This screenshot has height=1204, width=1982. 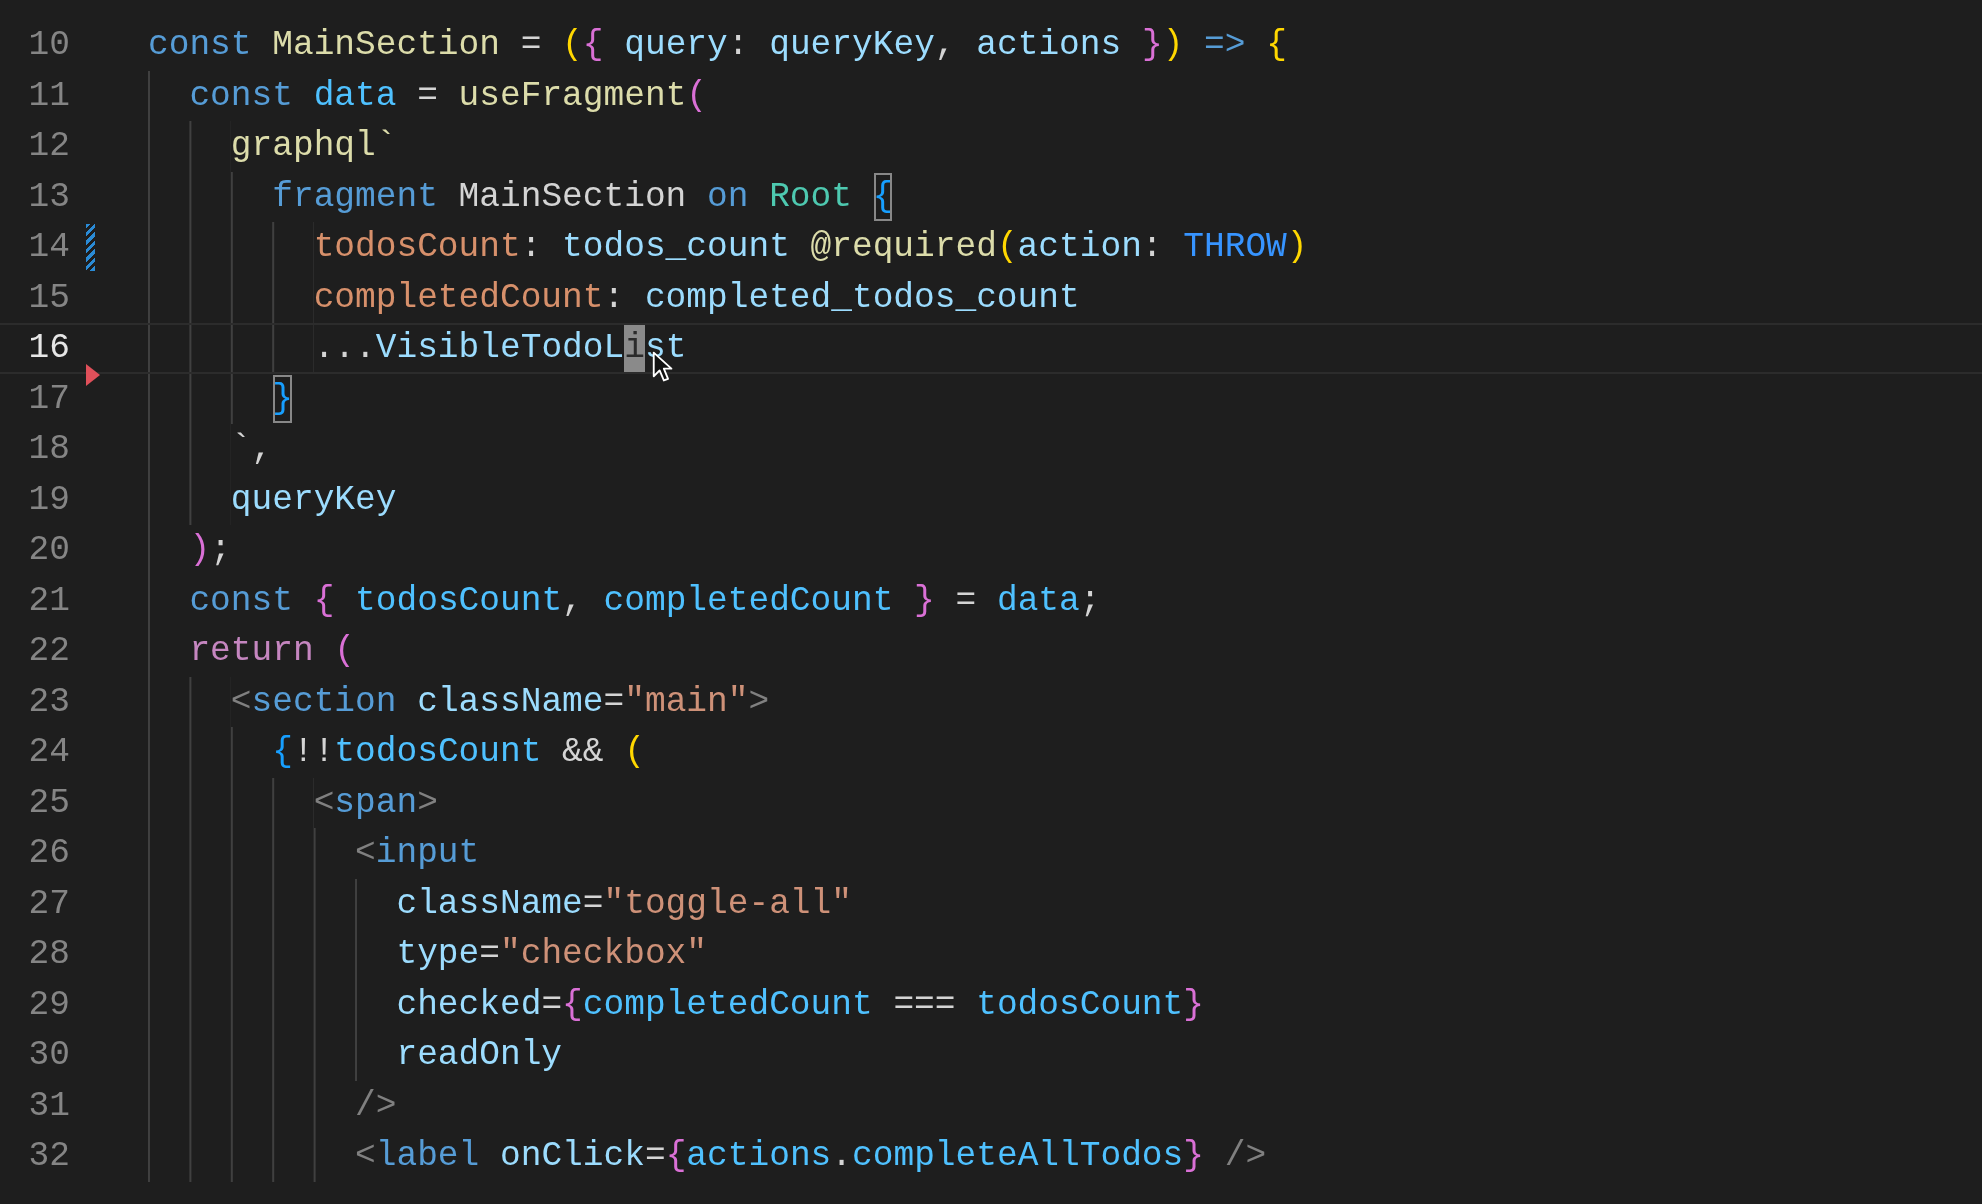 What do you see at coordinates (48, 1105) in the screenshot?
I see `line-number: 31` at bounding box center [48, 1105].